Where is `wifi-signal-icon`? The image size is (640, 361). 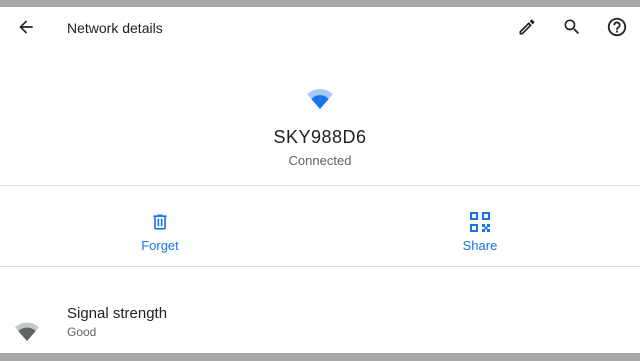
wifi-signal-icon is located at coordinates (27, 332).